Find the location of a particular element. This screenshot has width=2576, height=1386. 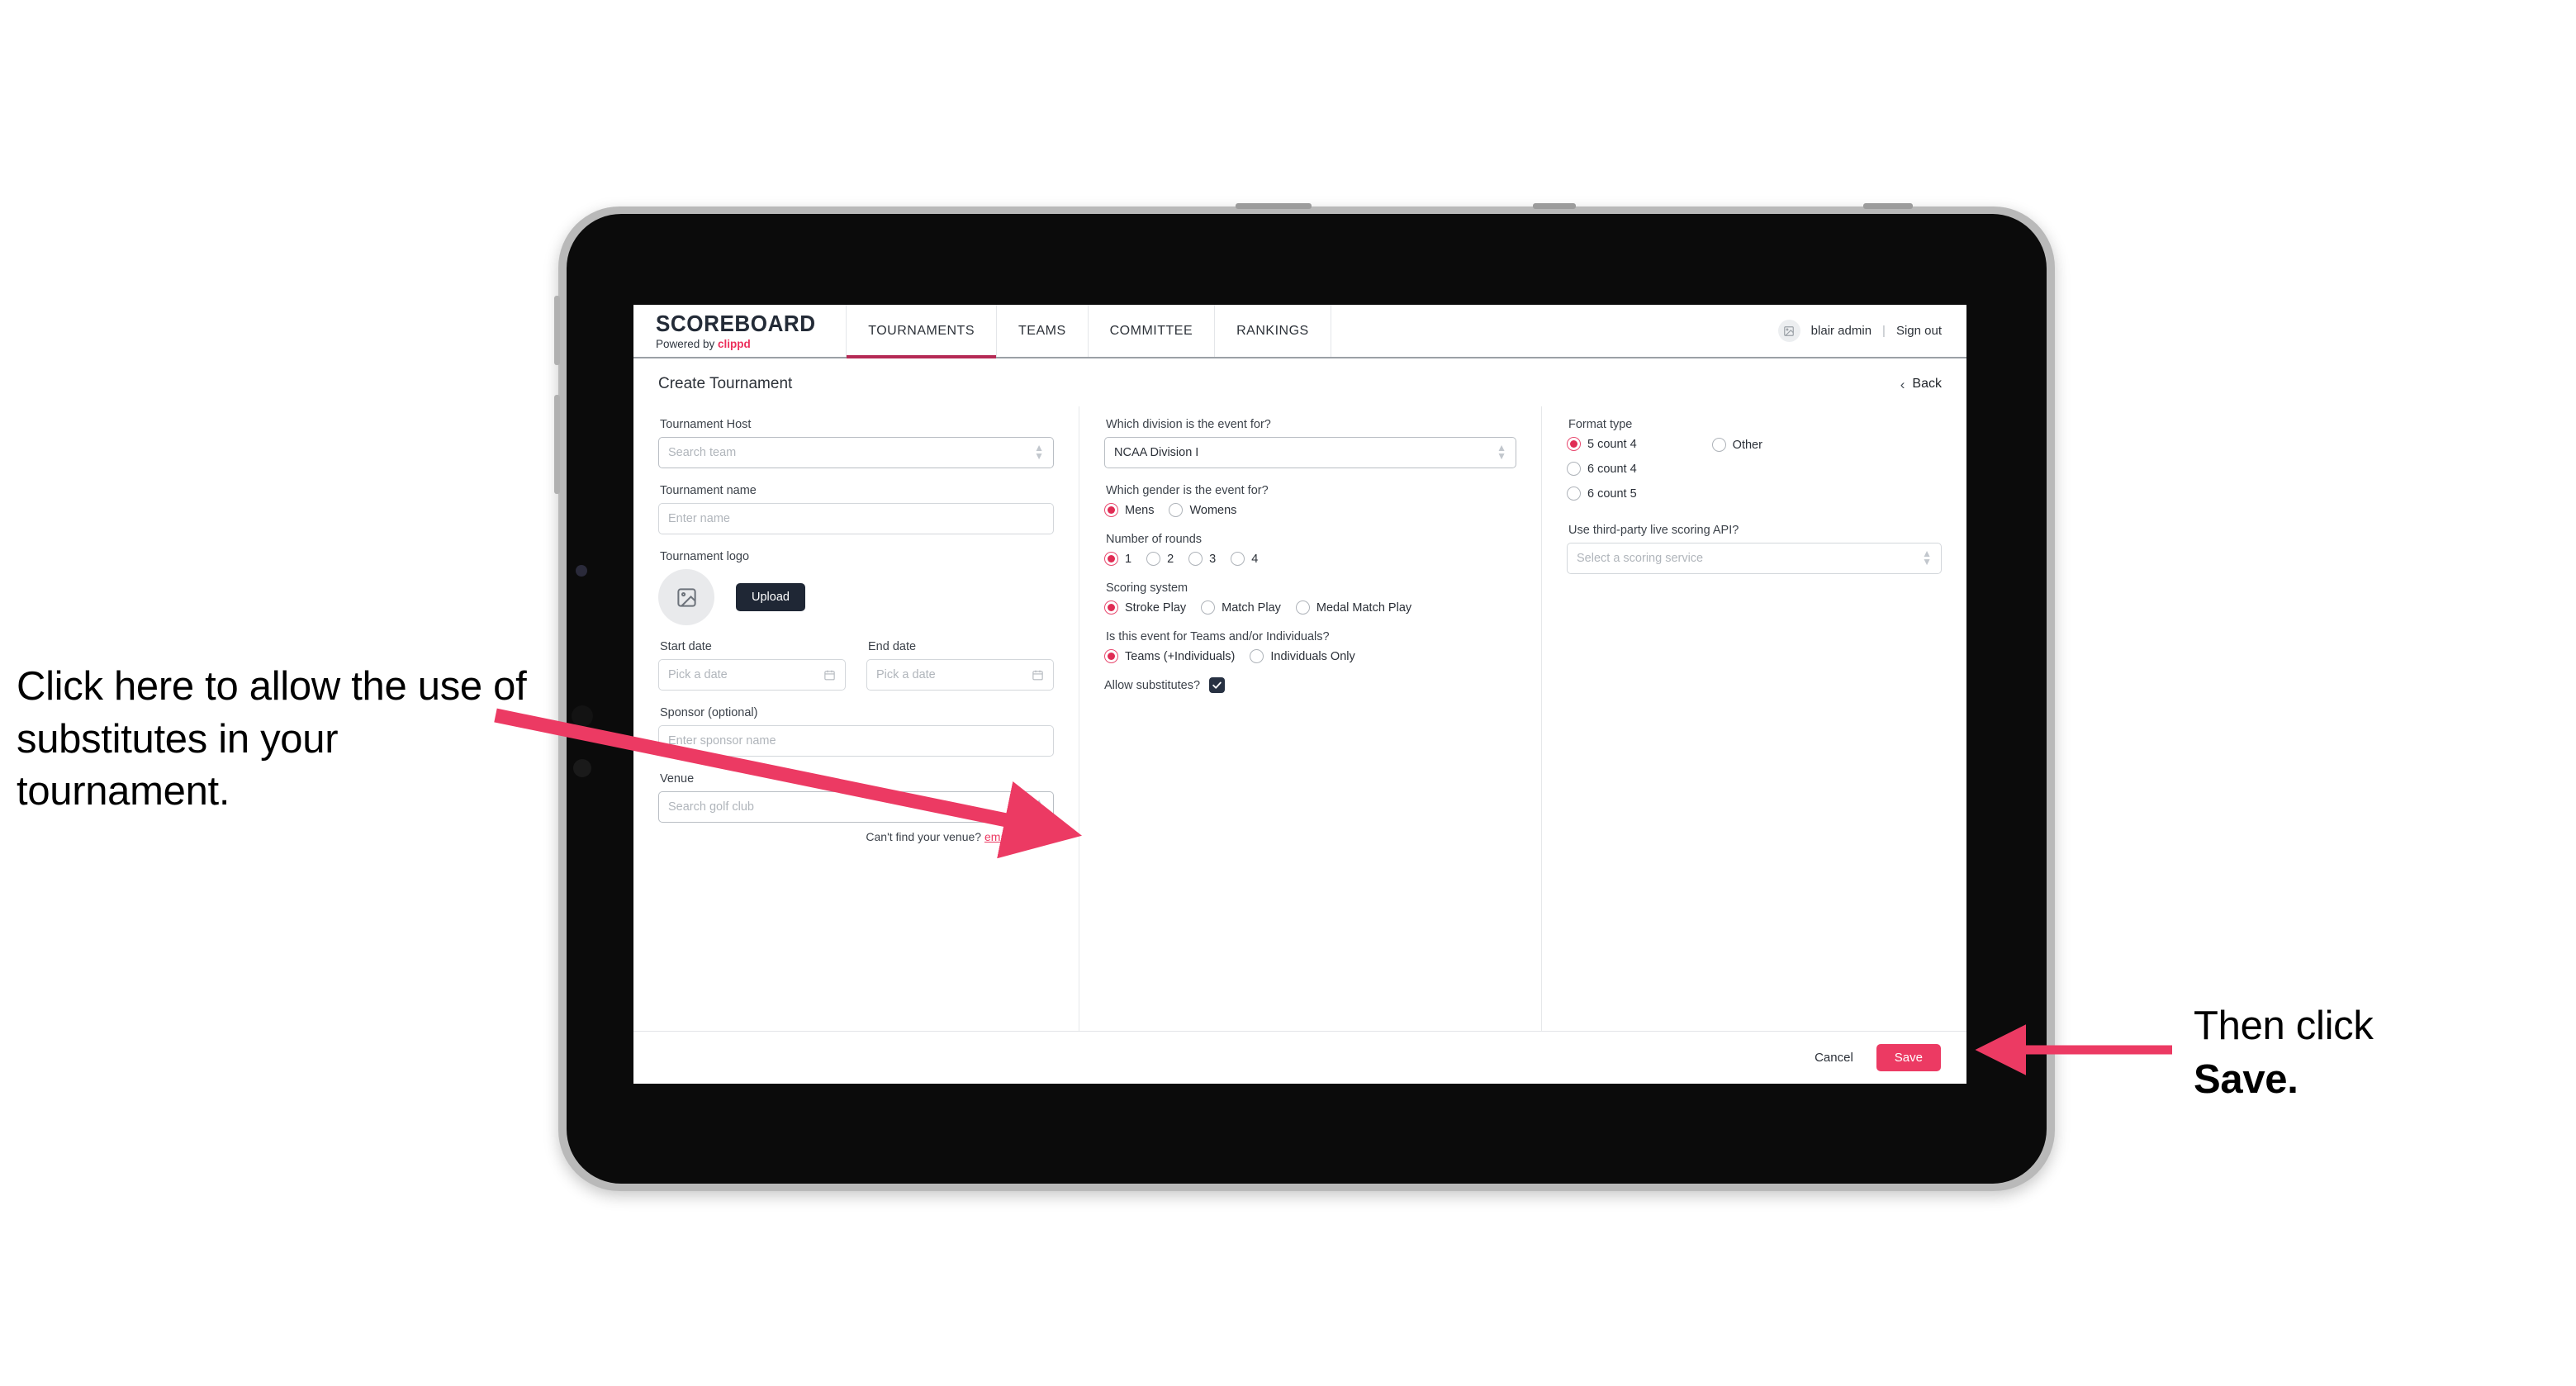

scoring-option-match-play-label: Match Play is located at coordinates (1251, 607).